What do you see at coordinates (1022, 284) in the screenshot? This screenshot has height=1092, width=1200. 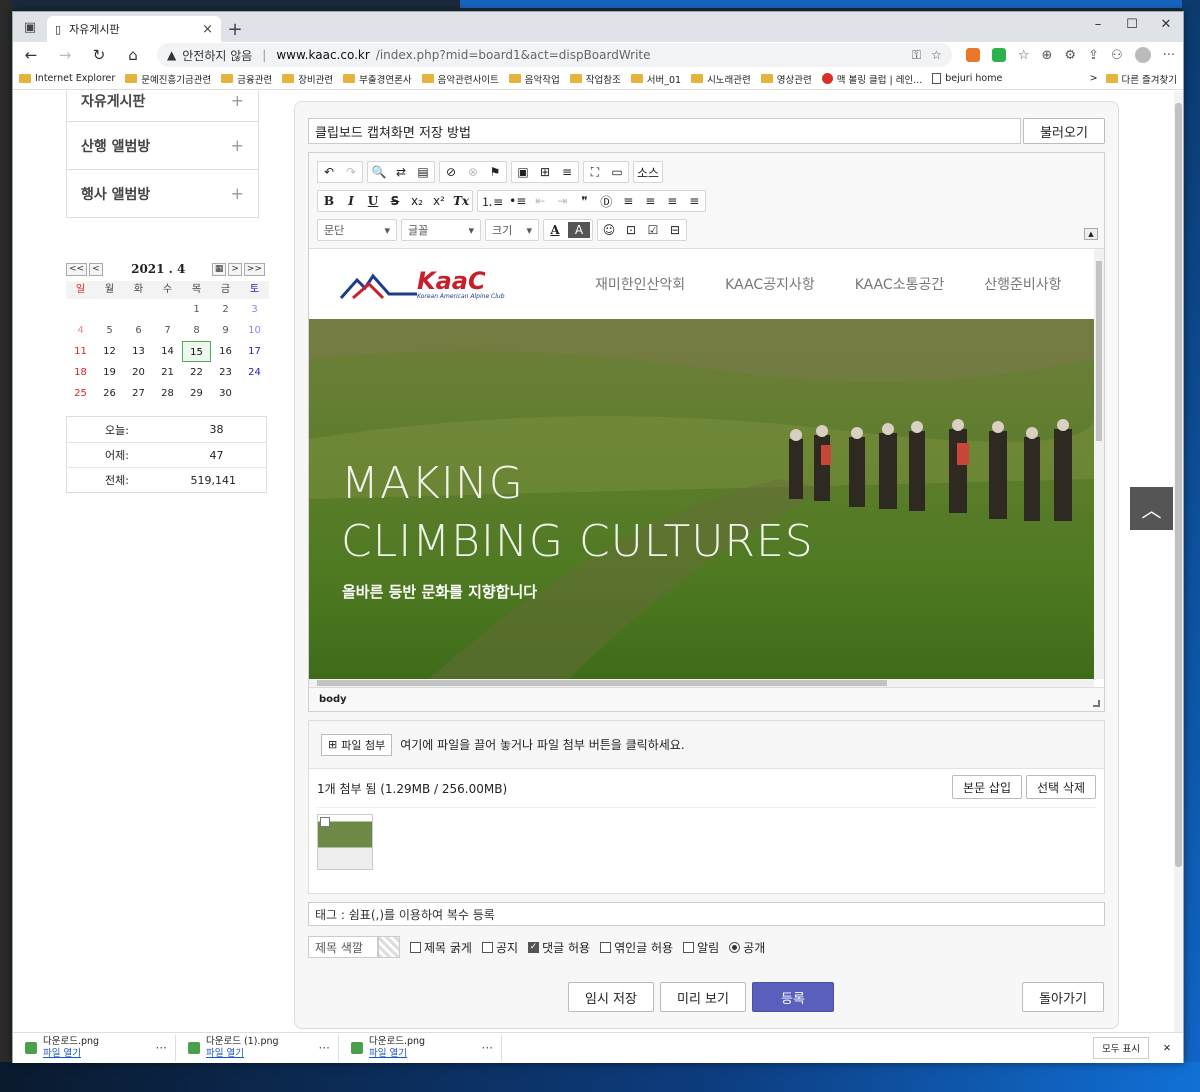 I see `site-nav-item: 산행준비사항` at bounding box center [1022, 284].